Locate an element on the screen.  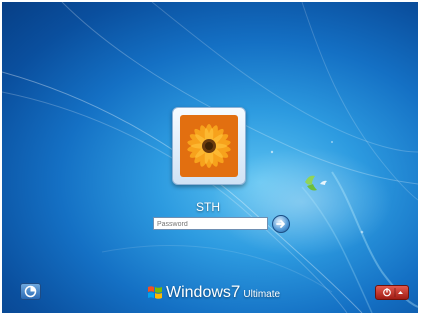
password-field is located at coordinates (210, 223).